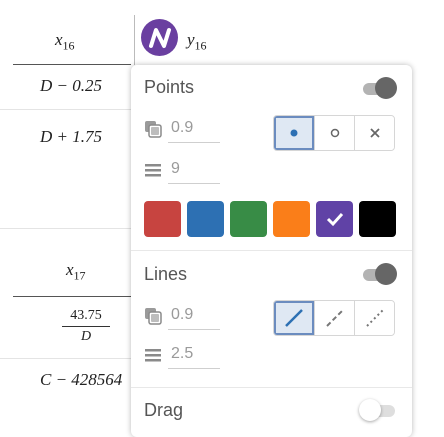 This screenshot has width=444, height=437. I want to click on table-cell: D − 0.25, so click(71, 86).